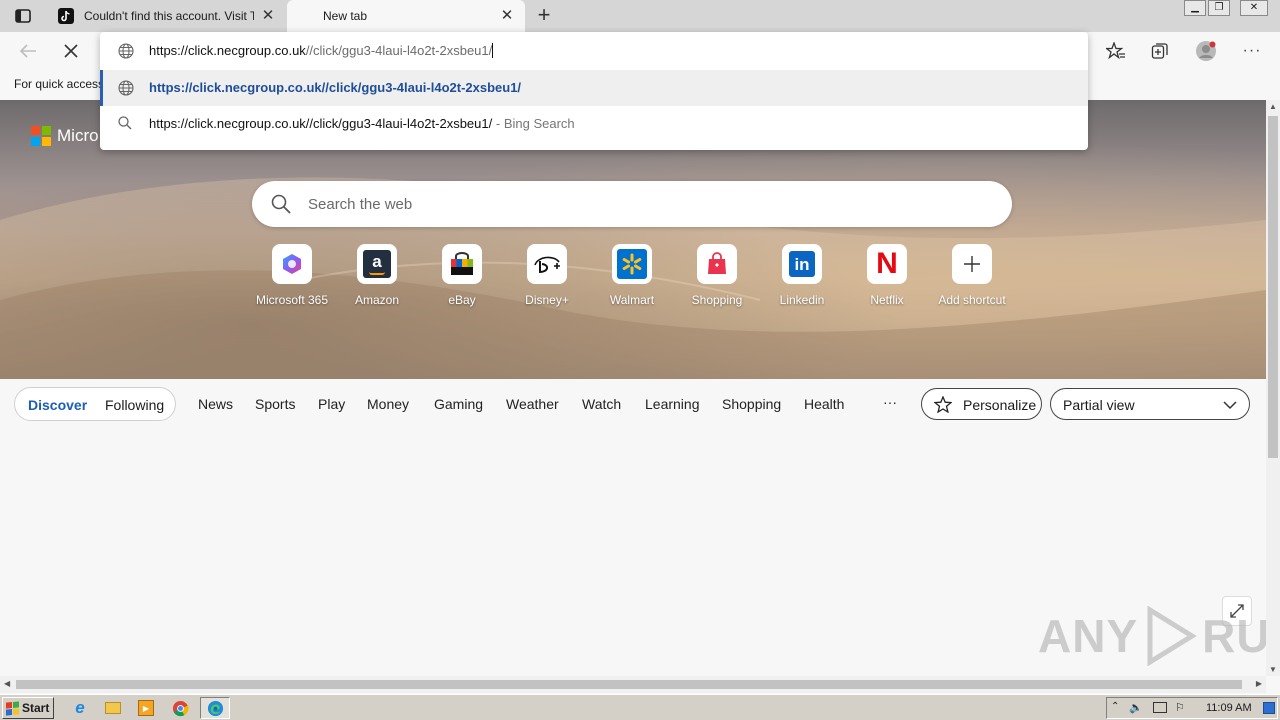 This screenshot has width=1280, height=720. What do you see at coordinates (28, 708) in the screenshot?
I see `start-button: Start` at bounding box center [28, 708].